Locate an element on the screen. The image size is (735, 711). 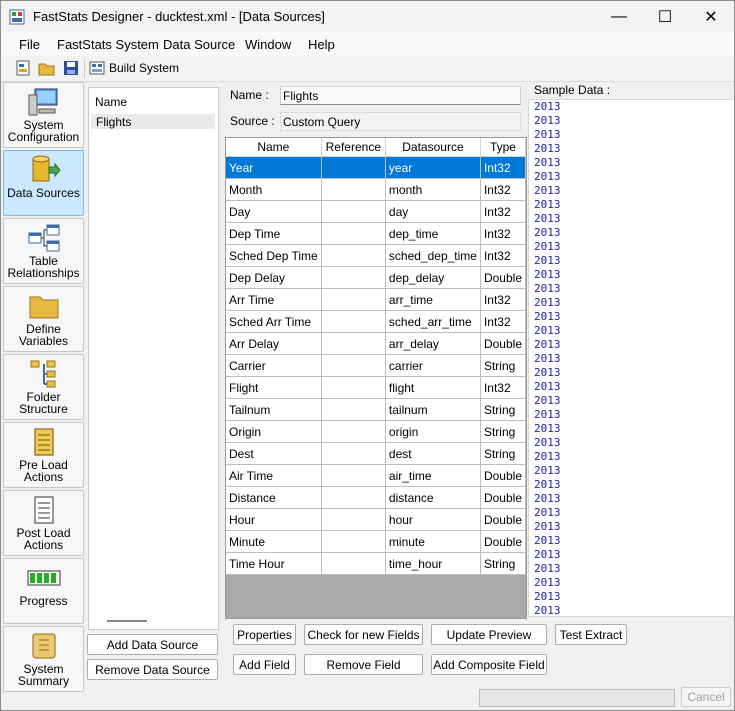
table-row: Time Hour time_hour String is located at coordinates (376, 563).